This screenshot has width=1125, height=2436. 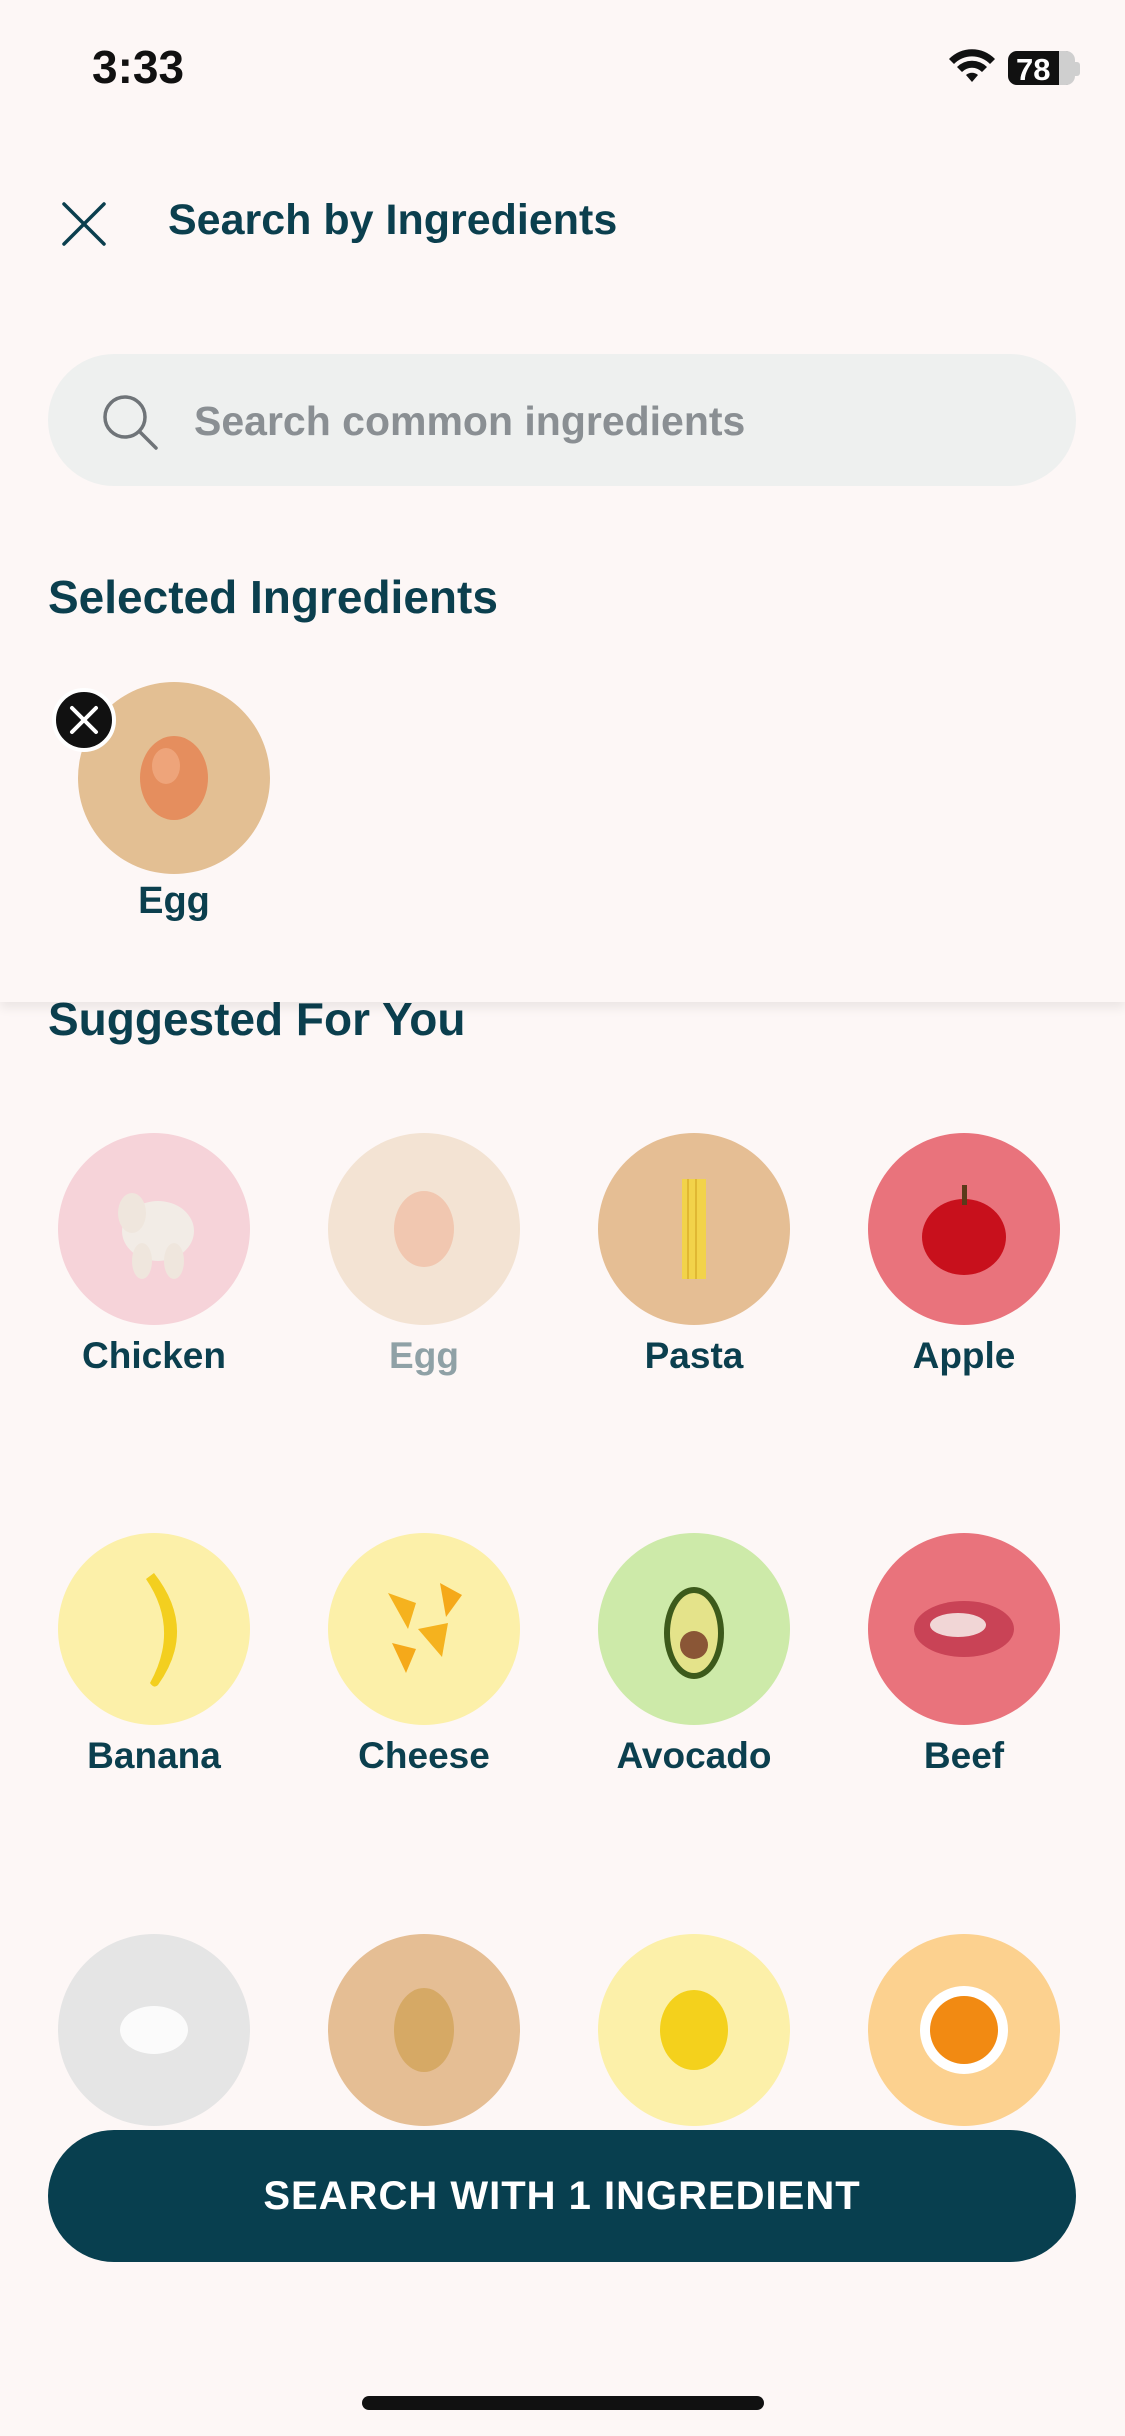 What do you see at coordinates (154, 1629) in the screenshot?
I see `banana-icon` at bounding box center [154, 1629].